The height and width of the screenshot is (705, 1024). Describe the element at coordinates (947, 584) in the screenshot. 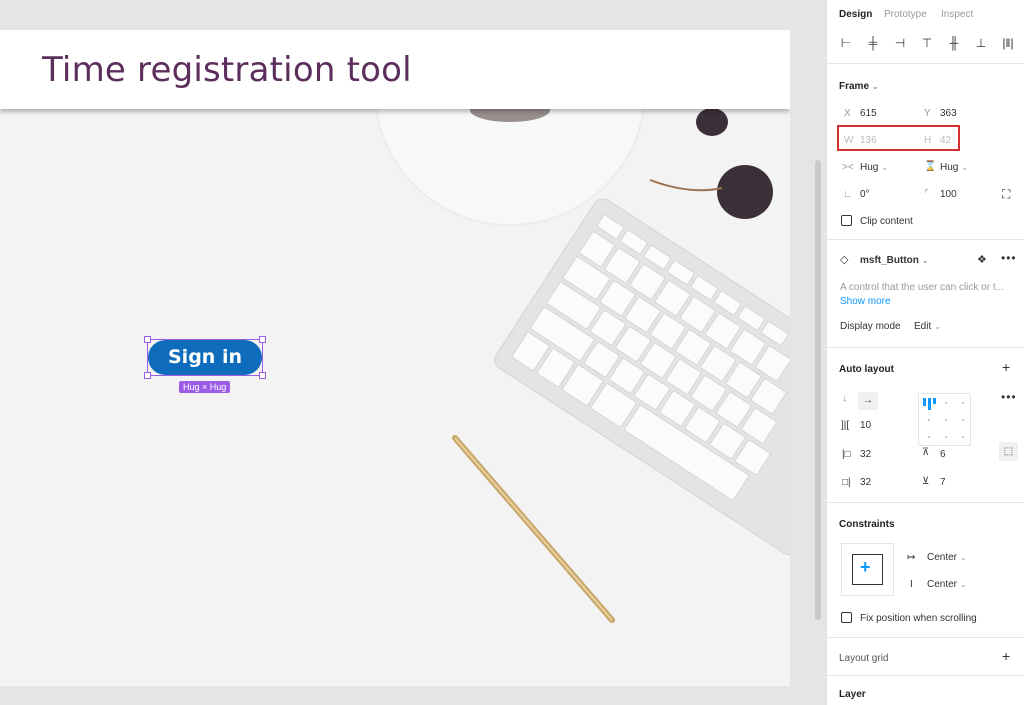

I see `vertical-constraint-dropdown: Center ⌄` at that location.